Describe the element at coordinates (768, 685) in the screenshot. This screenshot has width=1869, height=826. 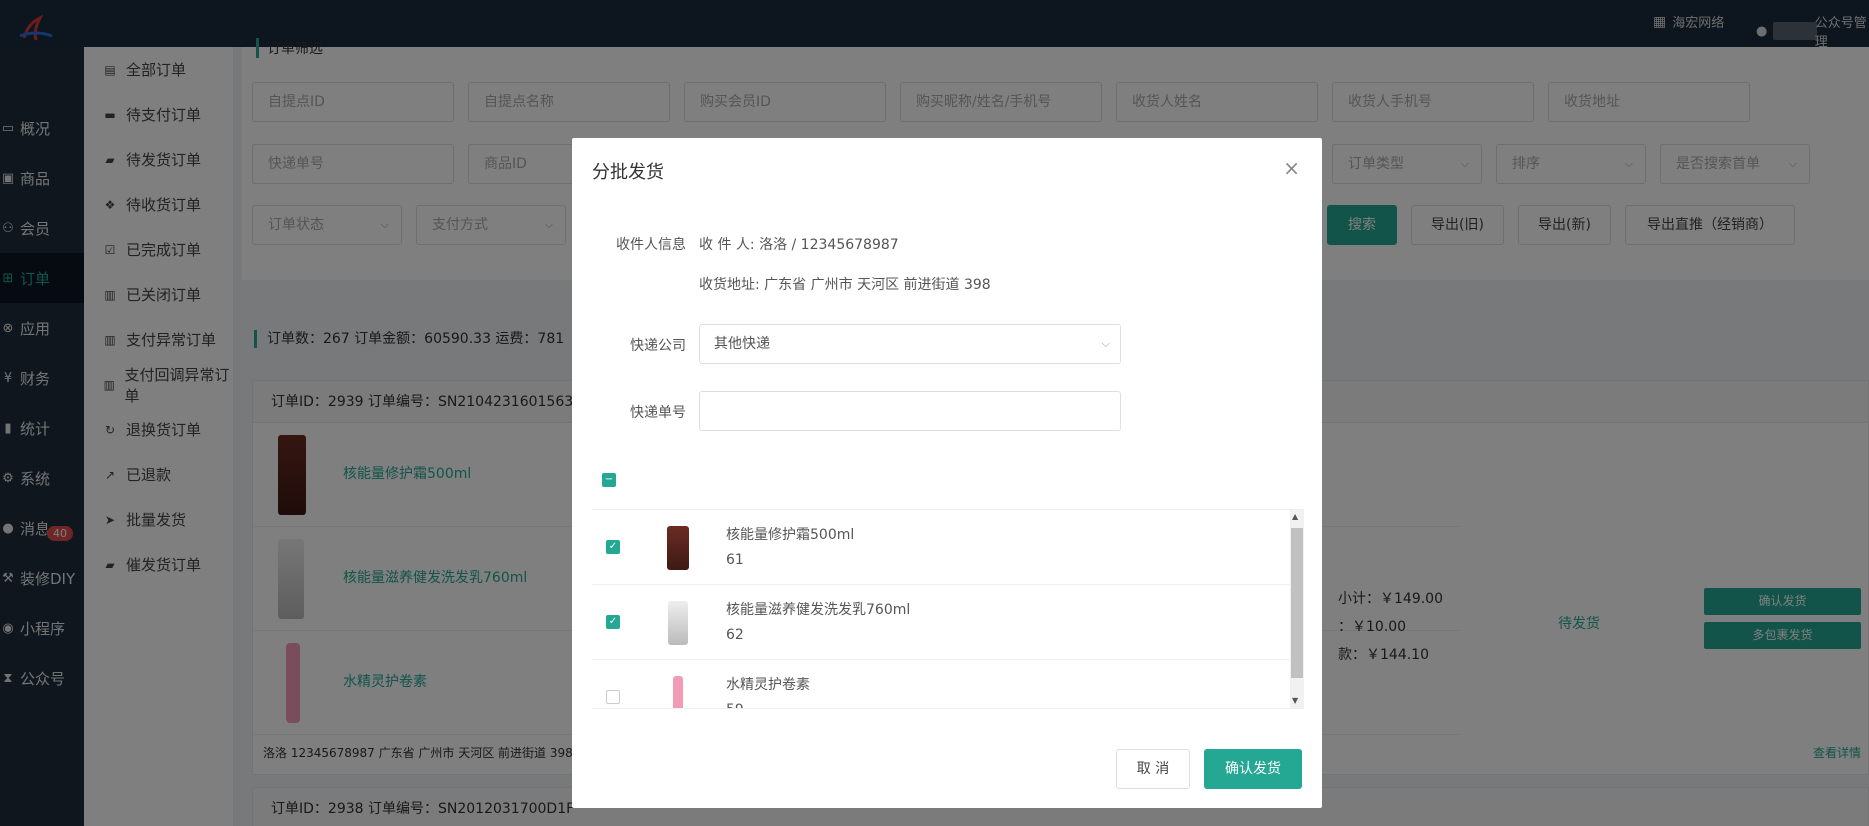
I see `item-name: 水精灵护卷素` at that location.